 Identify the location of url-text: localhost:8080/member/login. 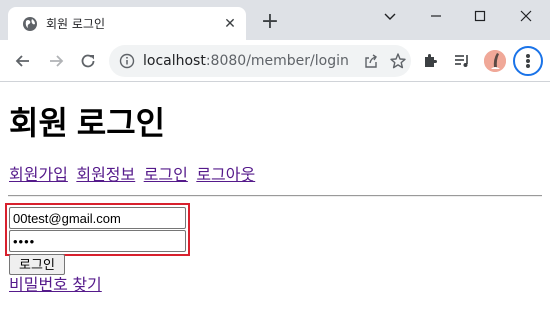
(246, 61).